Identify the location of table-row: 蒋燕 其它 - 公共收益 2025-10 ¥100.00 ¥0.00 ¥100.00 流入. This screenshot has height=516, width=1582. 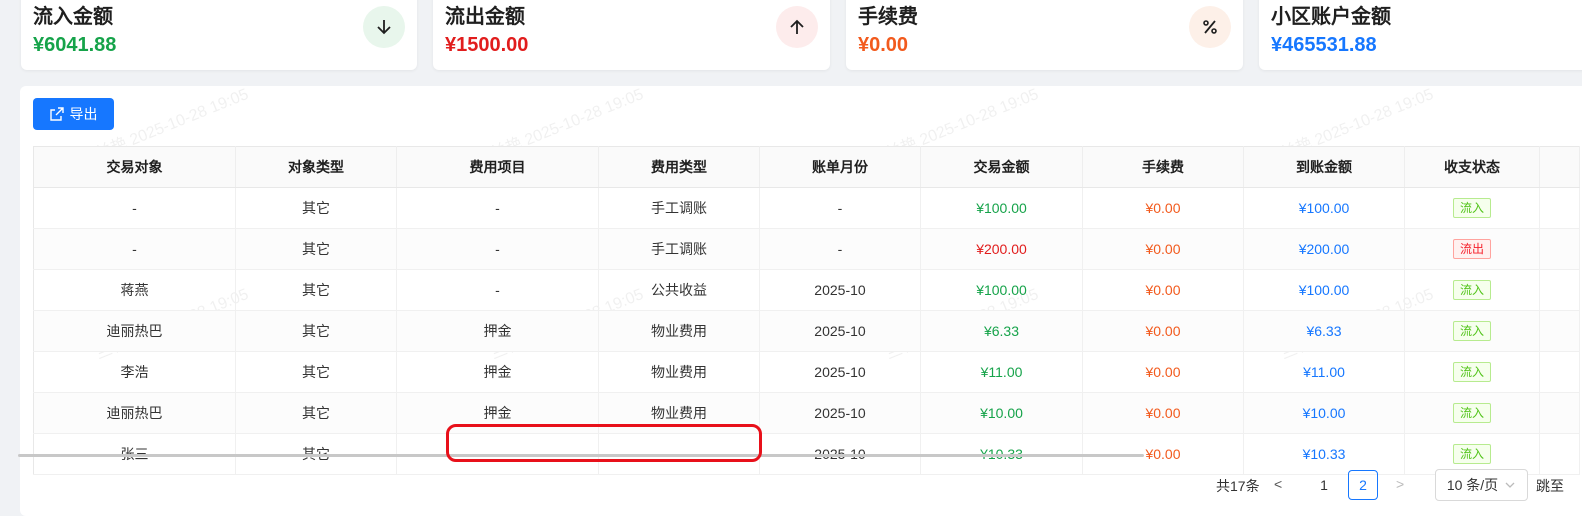
(806, 290).